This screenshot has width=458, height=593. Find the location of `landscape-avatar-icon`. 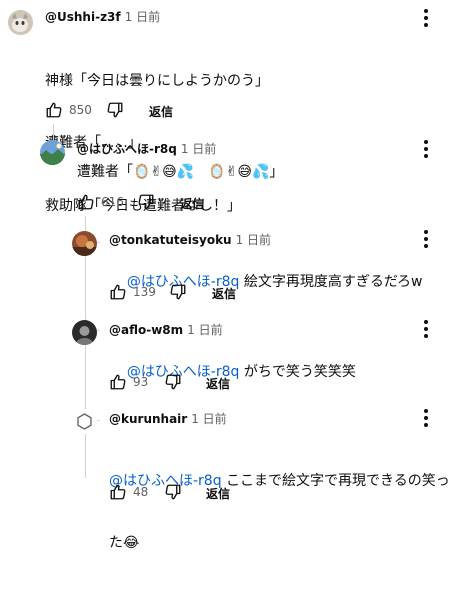

landscape-avatar-icon is located at coordinates (52, 152).